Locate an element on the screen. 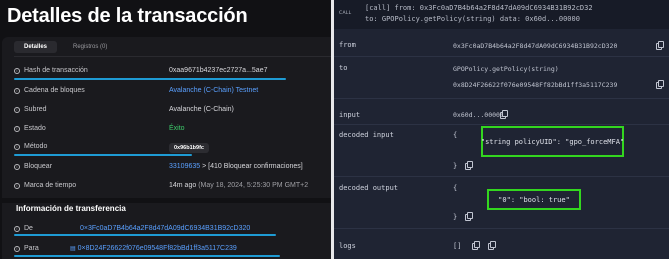  hash-label: Hash de transacción is located at coordinates (56, 70).